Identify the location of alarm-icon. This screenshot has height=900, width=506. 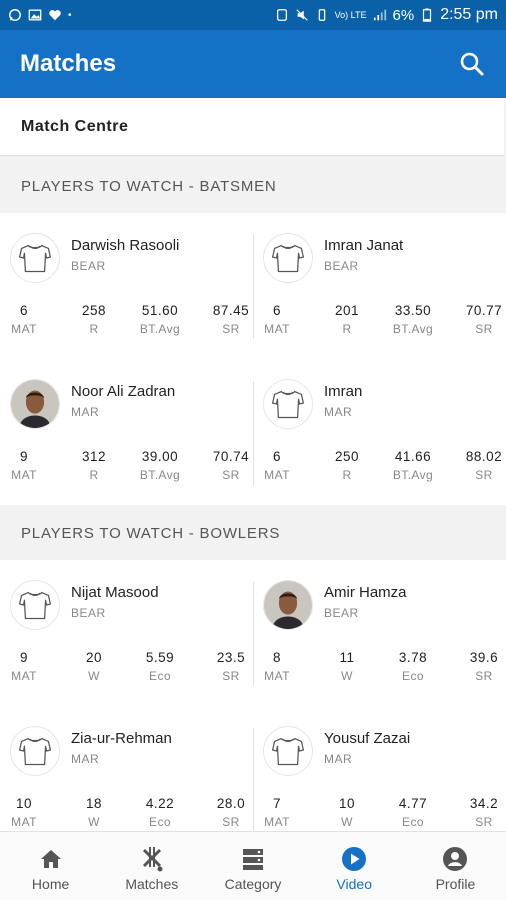
(281, 15).